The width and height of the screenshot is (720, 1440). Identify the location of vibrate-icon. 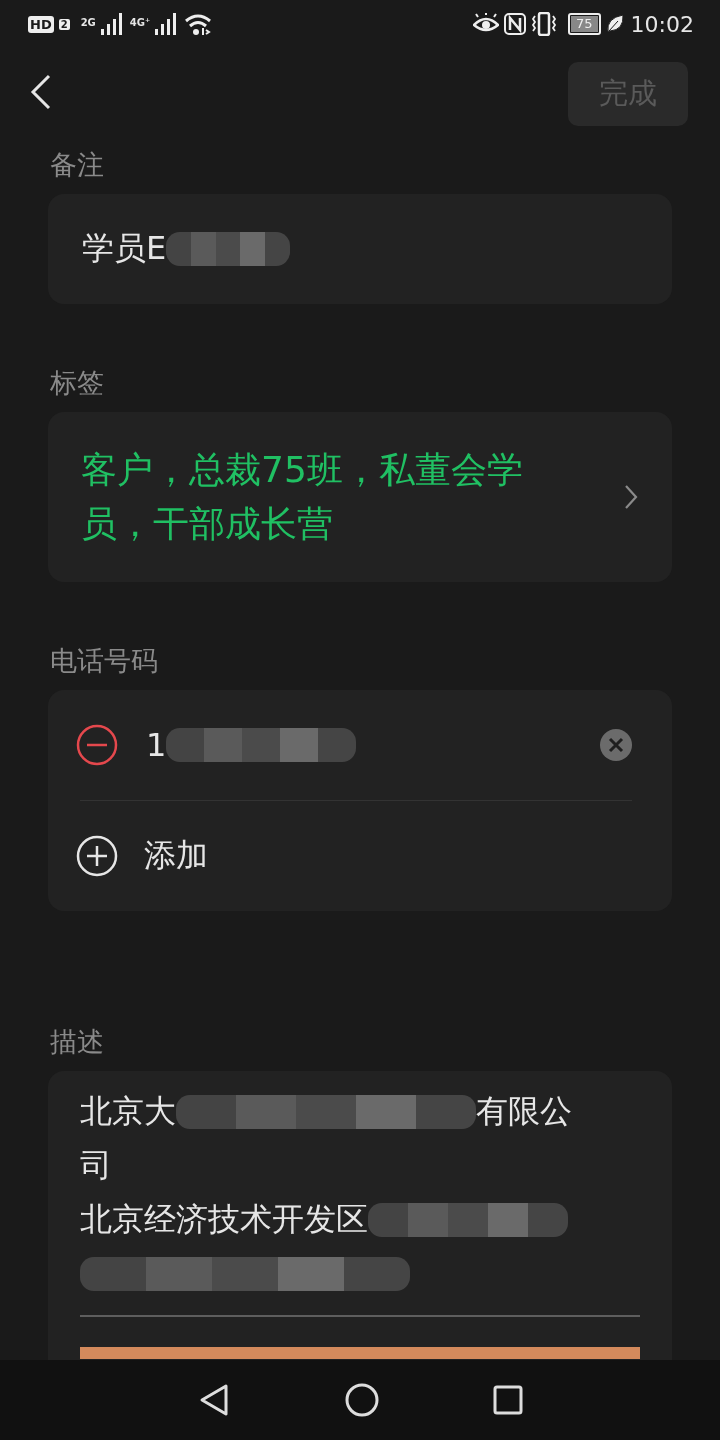
(544, 24).